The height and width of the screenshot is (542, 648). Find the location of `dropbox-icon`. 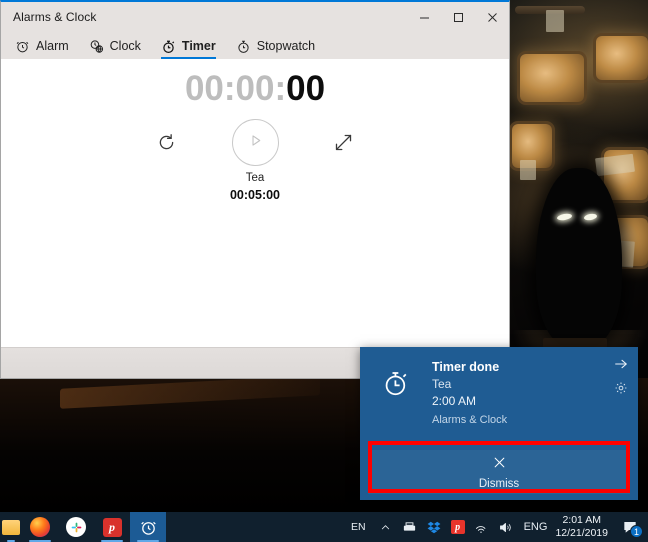

dropbox-icon is located at coordinates (434, 527).